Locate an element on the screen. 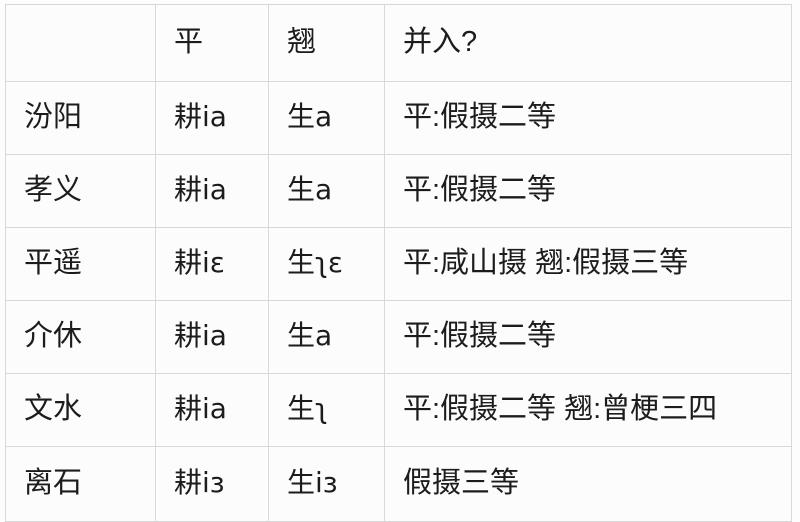 Image resolution: width=800 pixels, height=522 pixels. place-name: 离石 is located at coordinates (53, 483).